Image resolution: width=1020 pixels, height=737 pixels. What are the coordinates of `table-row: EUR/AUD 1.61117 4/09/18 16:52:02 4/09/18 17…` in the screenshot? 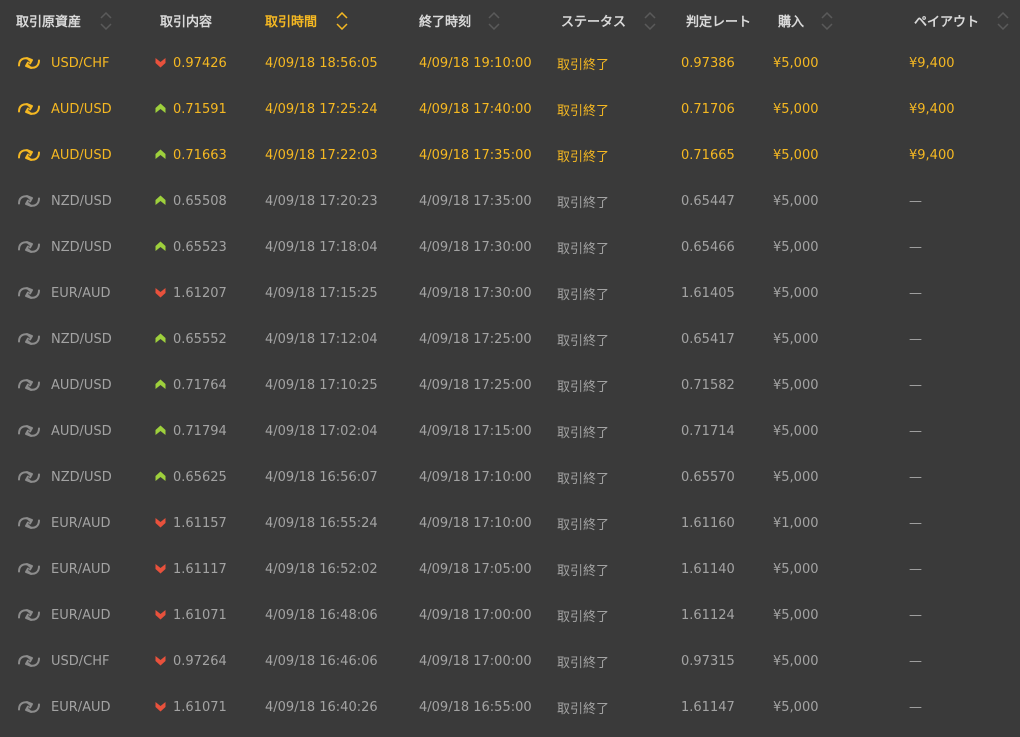 It's located at (510, 569).